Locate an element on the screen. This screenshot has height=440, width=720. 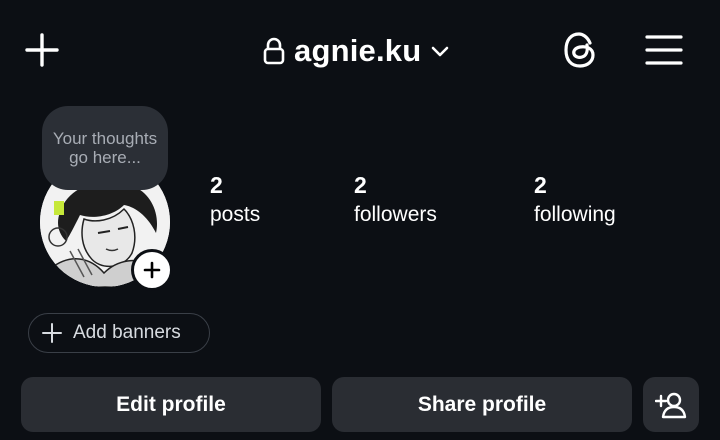
following-count: 2 is located at coordinates (540, 185).